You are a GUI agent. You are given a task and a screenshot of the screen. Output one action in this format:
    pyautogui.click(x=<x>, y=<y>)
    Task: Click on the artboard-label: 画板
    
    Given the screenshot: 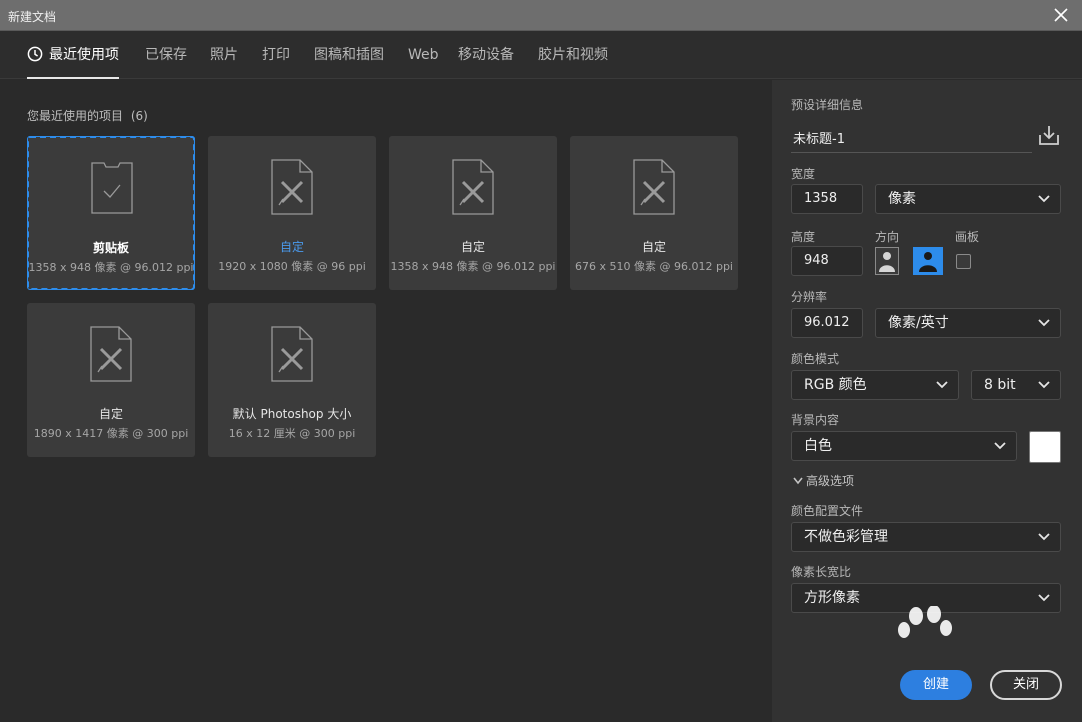 What is the action you would take?
    pyautogui.click(x=967, y=237)
    